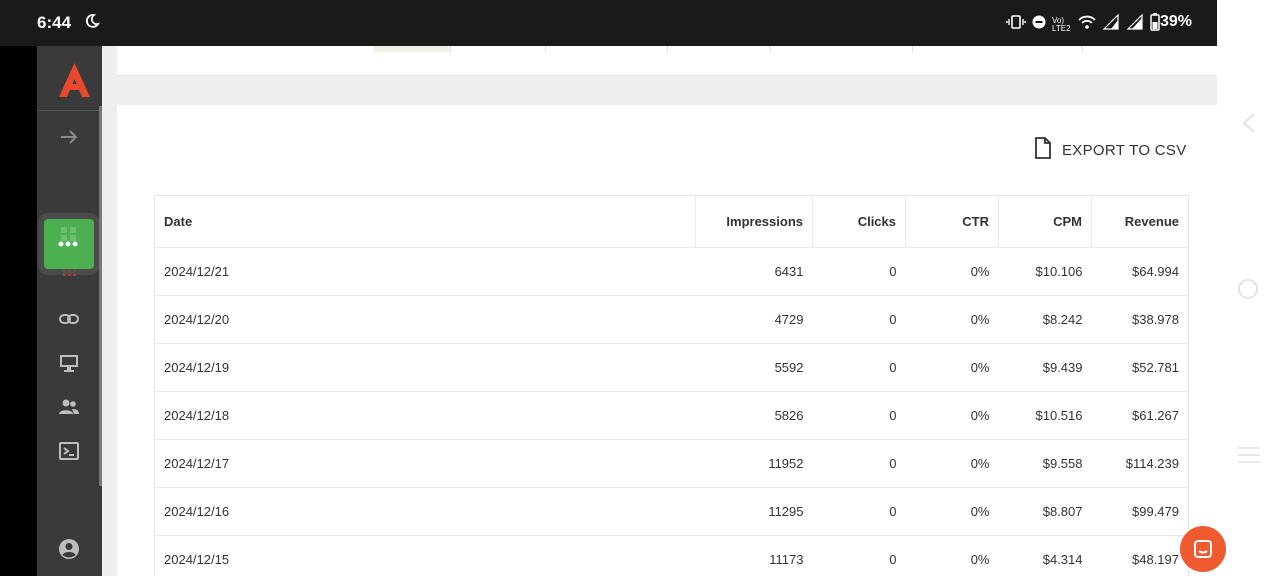 The width and height of the screenshot is (1280, 576). Describe the element at coordinates (1045, 271) in the screenshot. I see `cell-cpm: $10.106` at that location.